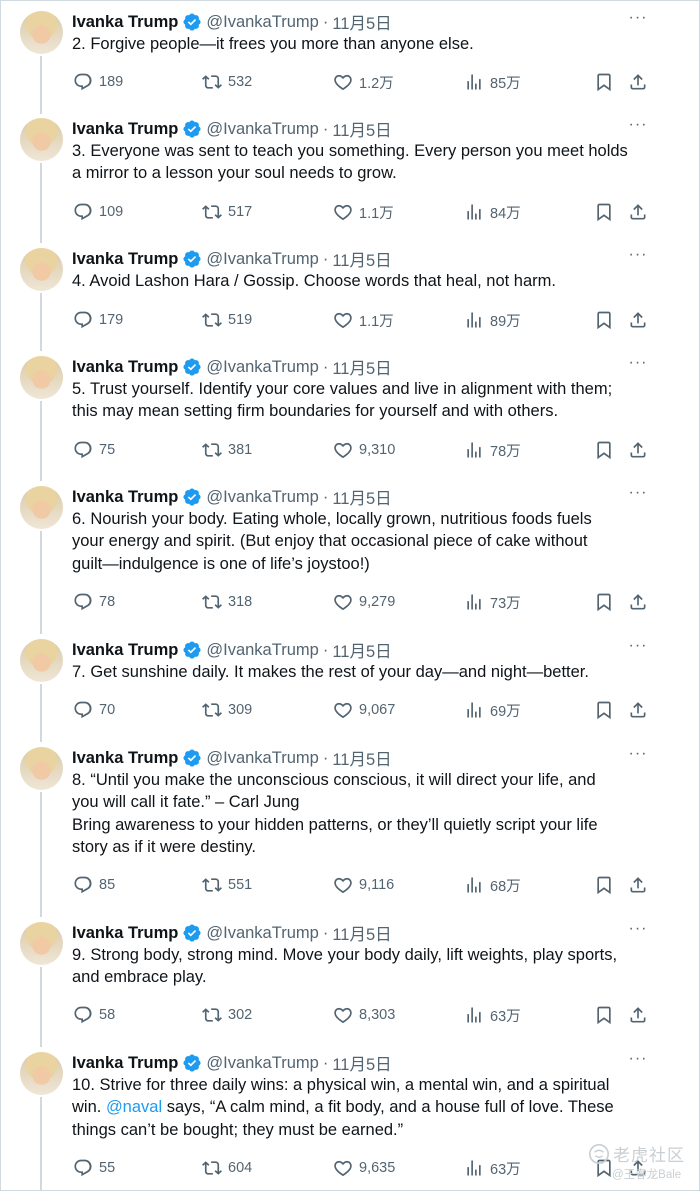 The width and height of the screenshot is (700, 1191). I want to click on share-upload-icon, so click(638, 82).